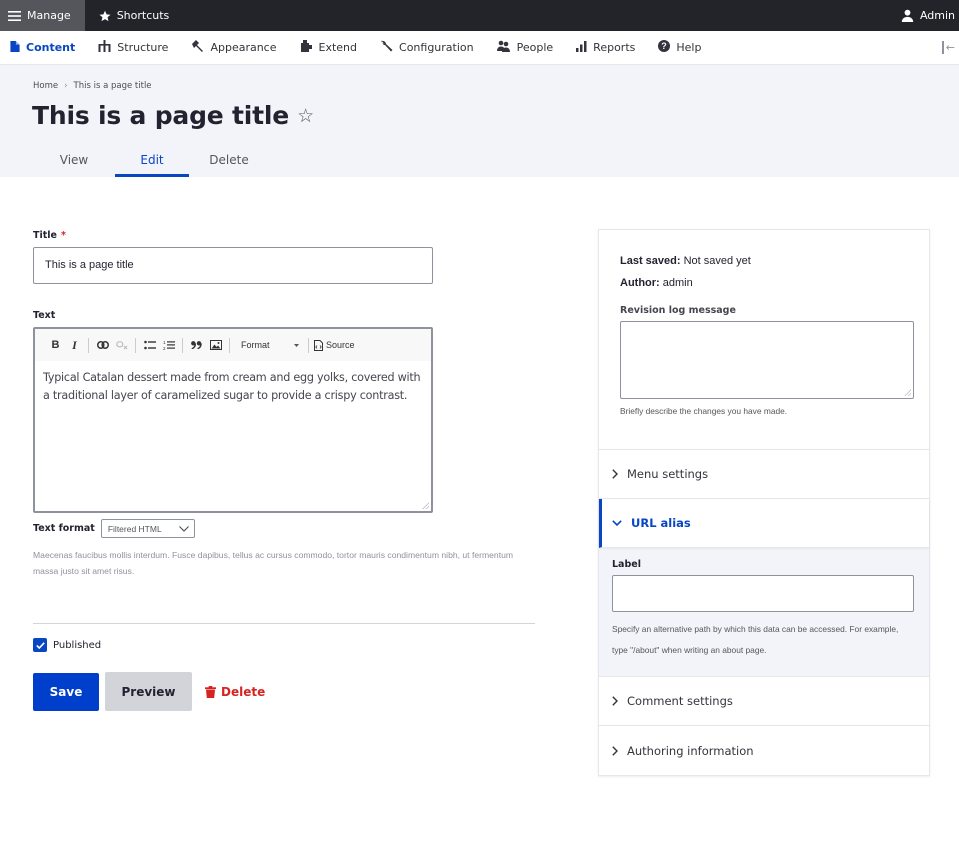  I want to click on breadcrumb-home-link: Home, so click(45, 86).